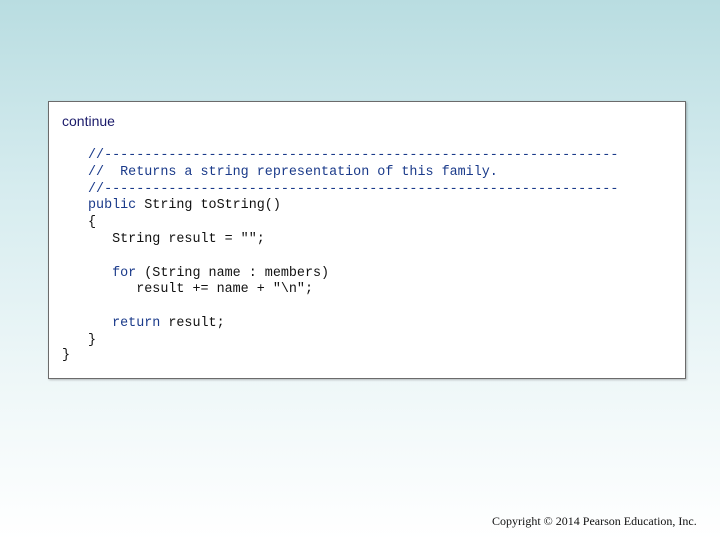  What do you see at coordinates (200, 290) in the screenshot?
I see `code-line-append: result += name + "\n";` at bounding box center [200, 290].